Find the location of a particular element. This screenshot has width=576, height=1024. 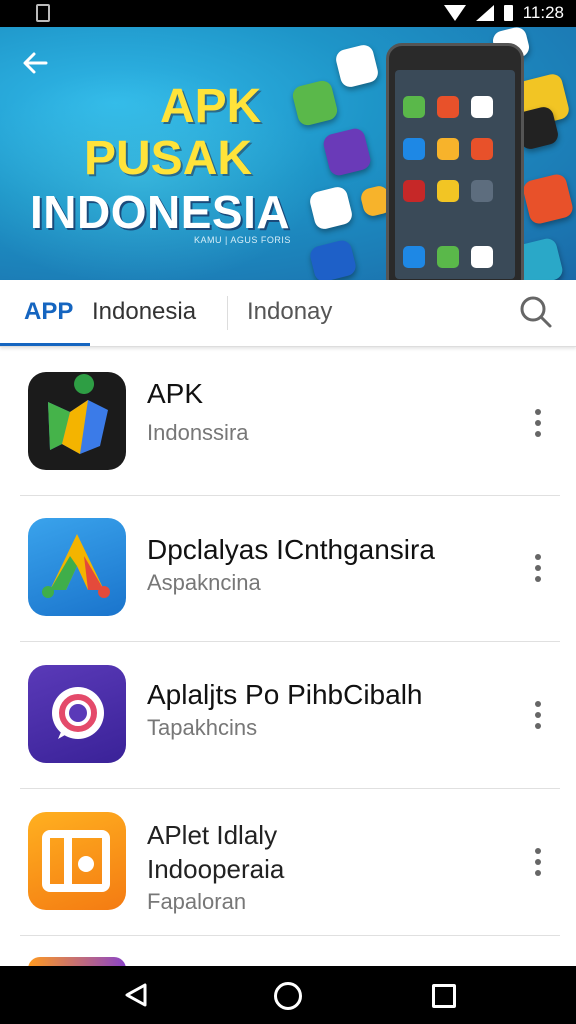

list-item: APK Indonssira is located at coordinates (288, 420).